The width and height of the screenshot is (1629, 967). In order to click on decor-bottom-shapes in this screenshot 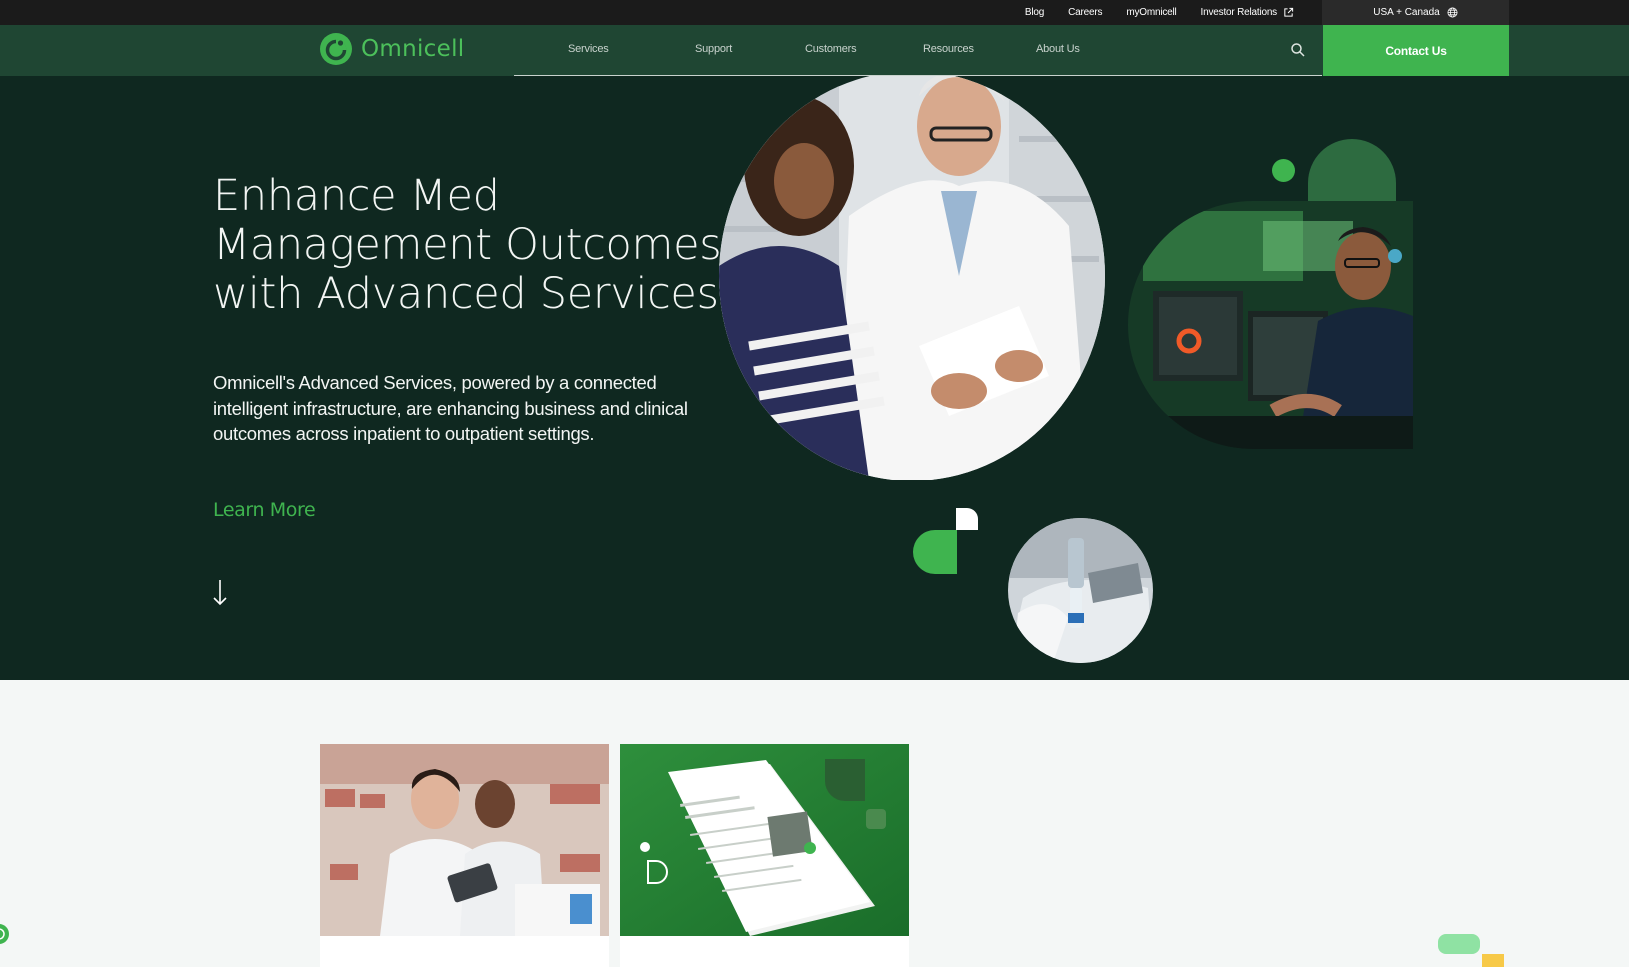, I will do `click(1471, 950)`.